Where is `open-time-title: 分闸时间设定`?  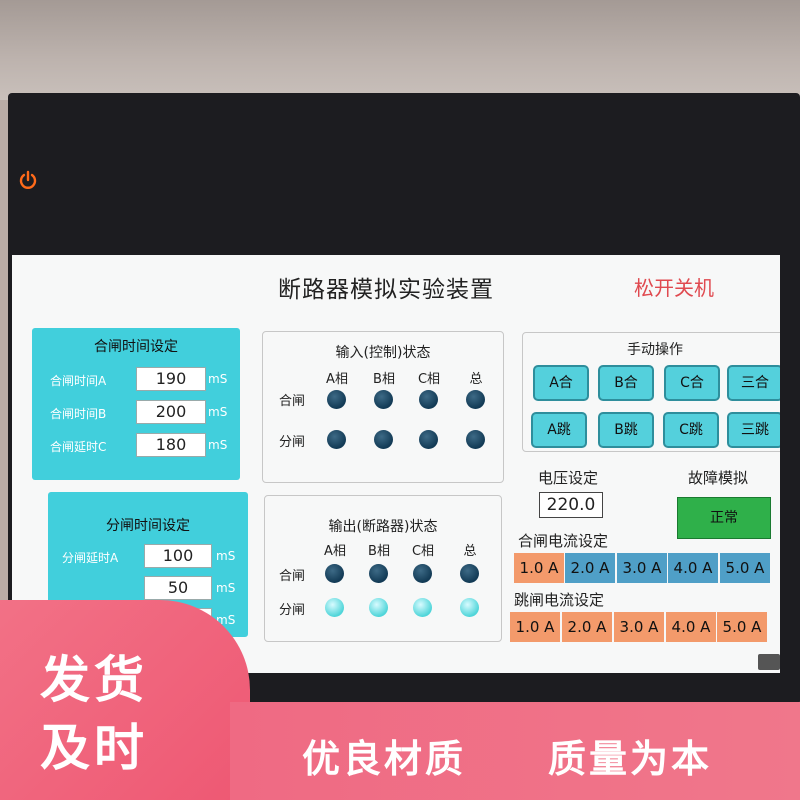 open-time-title: 分闸时间设定 is located at coordinates (148, 526).